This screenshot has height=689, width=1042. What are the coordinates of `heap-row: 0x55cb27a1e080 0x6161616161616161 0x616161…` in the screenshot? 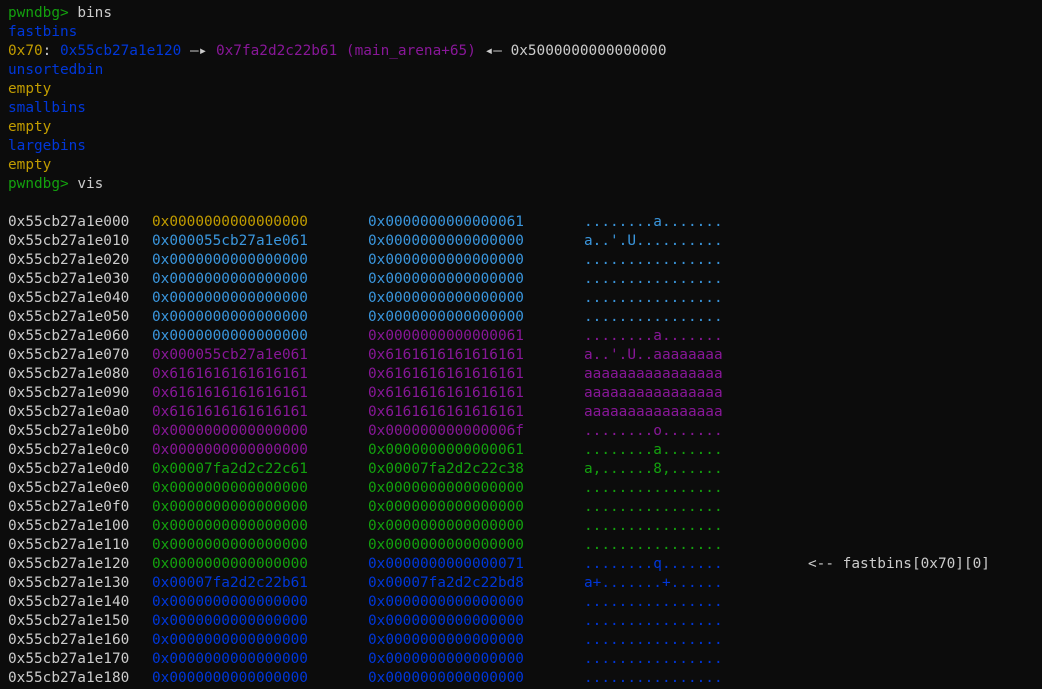 It's located at (523, 374).